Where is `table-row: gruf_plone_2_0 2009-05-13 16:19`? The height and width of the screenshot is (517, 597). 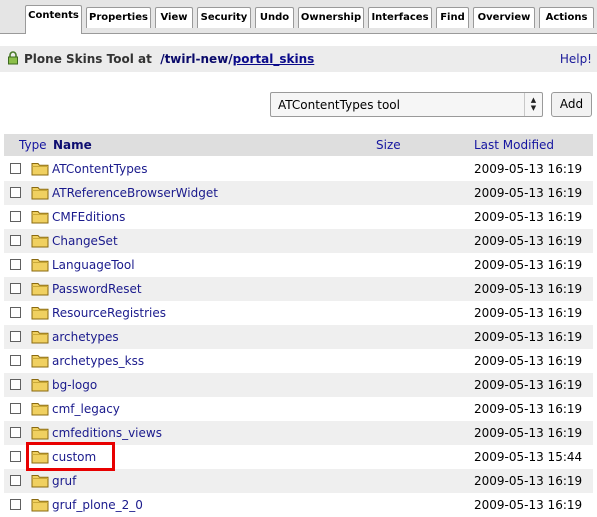
table-row: gruf_plone_2_0 2009-05-13 16:19 is located at coordinates (298, 505).